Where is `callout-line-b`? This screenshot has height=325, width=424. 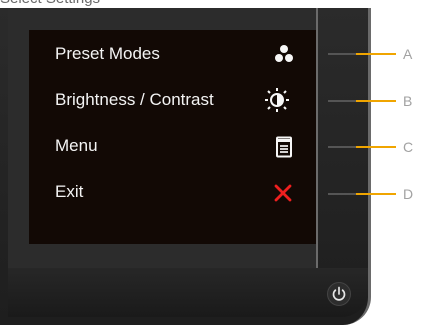
callout-line-b is located at coordinates (376, 101).